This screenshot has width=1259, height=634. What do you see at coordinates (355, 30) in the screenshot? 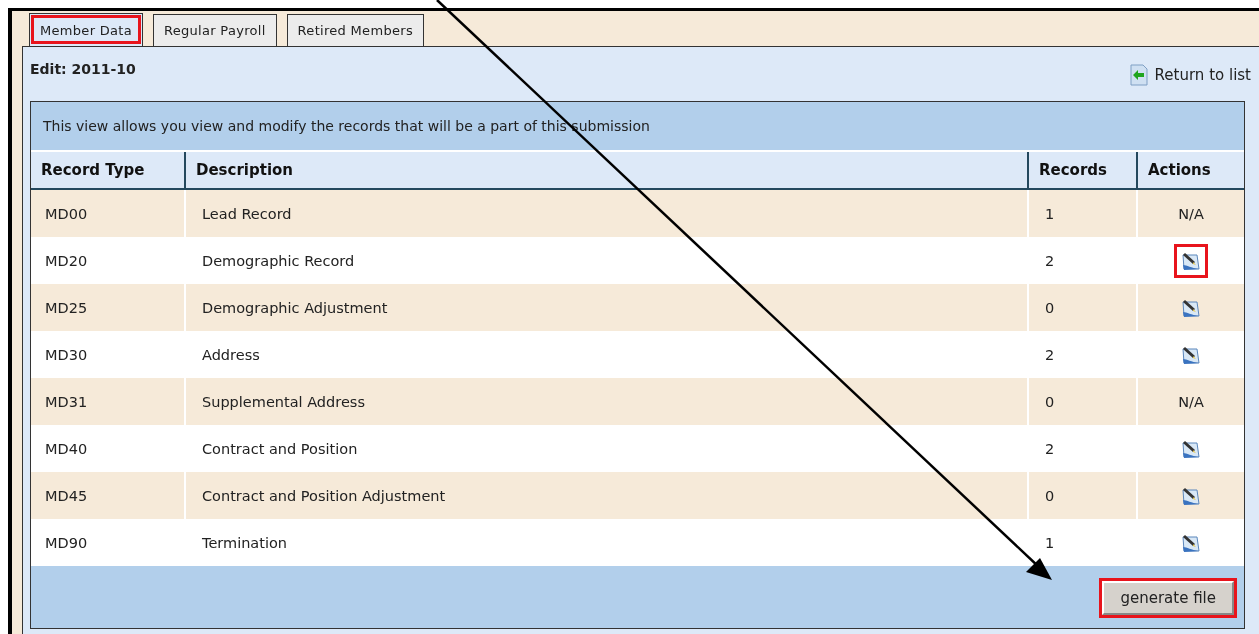
I see `tab: Retired Members` at bounding box center [355, 30].